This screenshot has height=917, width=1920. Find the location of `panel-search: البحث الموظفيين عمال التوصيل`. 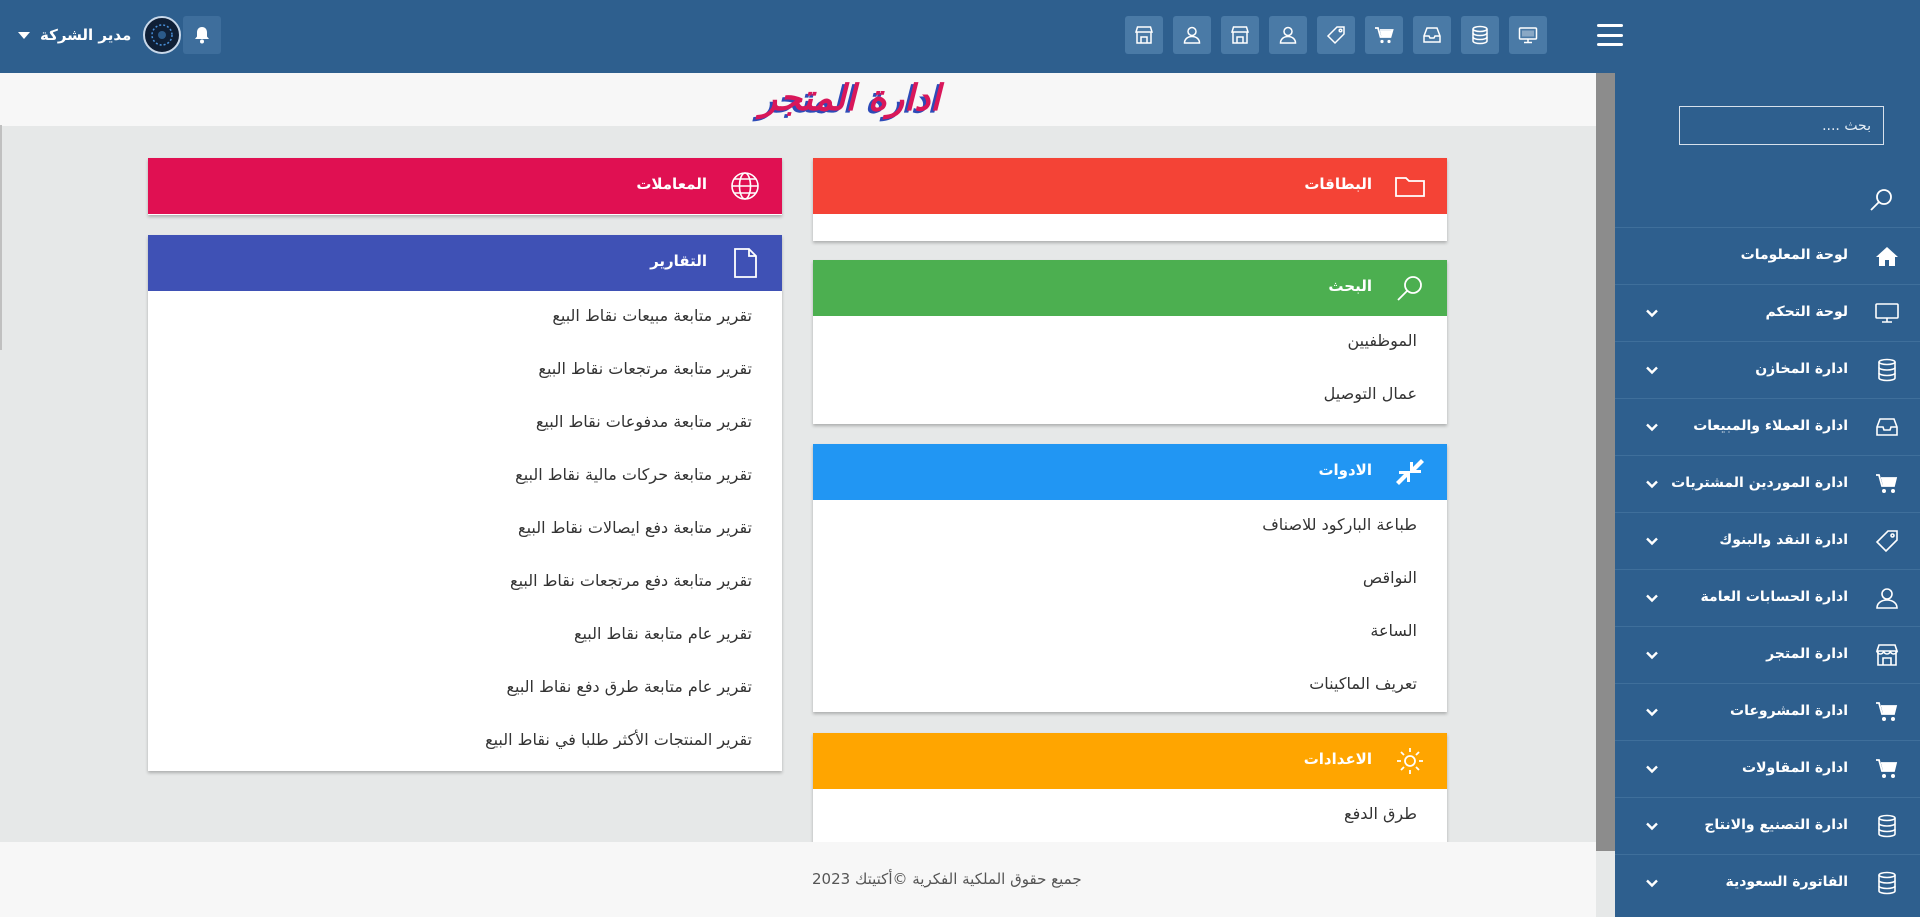

panel-search: البحث الموظفيين عمال التوصيل is located at coordinates (1130, 342).